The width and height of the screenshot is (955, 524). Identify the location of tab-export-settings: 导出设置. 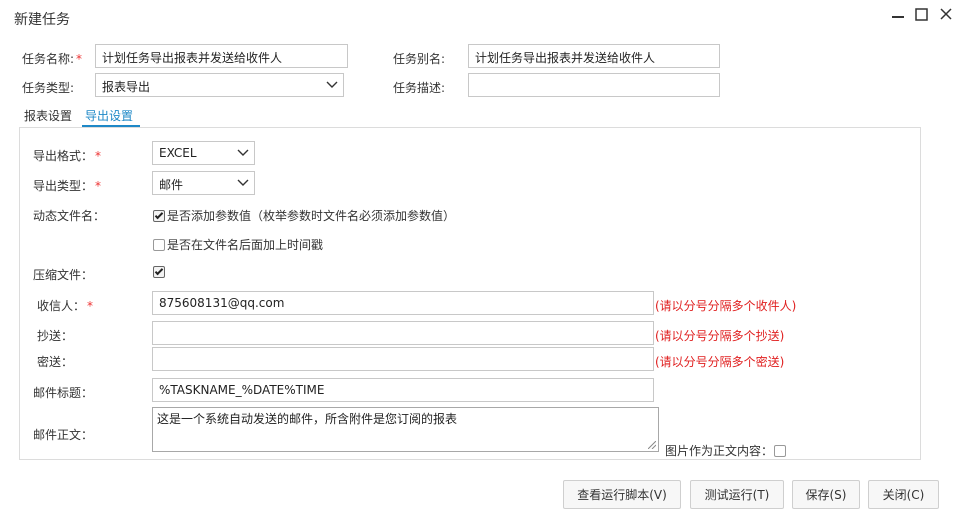
(109, 115).